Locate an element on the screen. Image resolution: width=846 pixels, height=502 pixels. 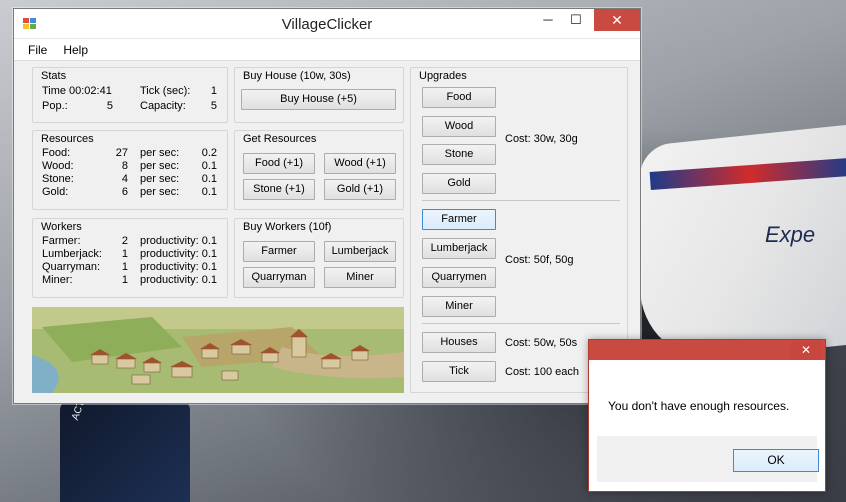
title-bar: VillageClicker ─ ☐ ✕ is located at coordinates (327, 24).